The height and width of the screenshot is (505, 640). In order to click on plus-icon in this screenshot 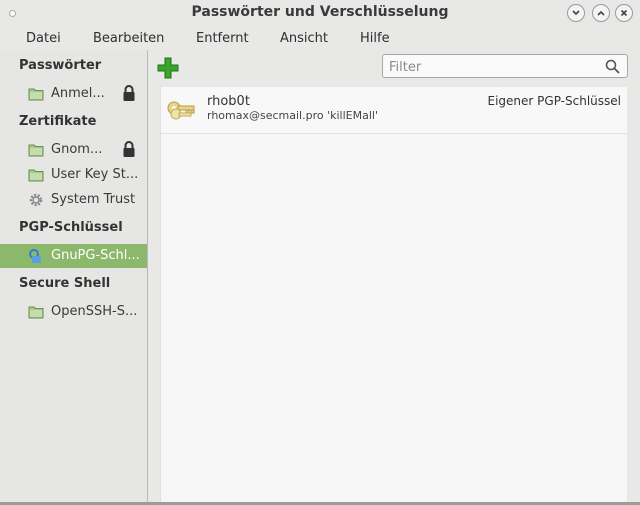, I will do `click(168, 68)`.